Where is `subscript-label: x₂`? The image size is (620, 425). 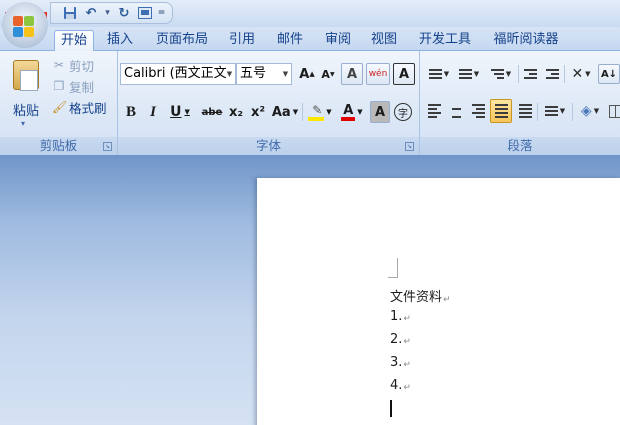
subscript-label: x₂ is located at coordinates (236, 112).